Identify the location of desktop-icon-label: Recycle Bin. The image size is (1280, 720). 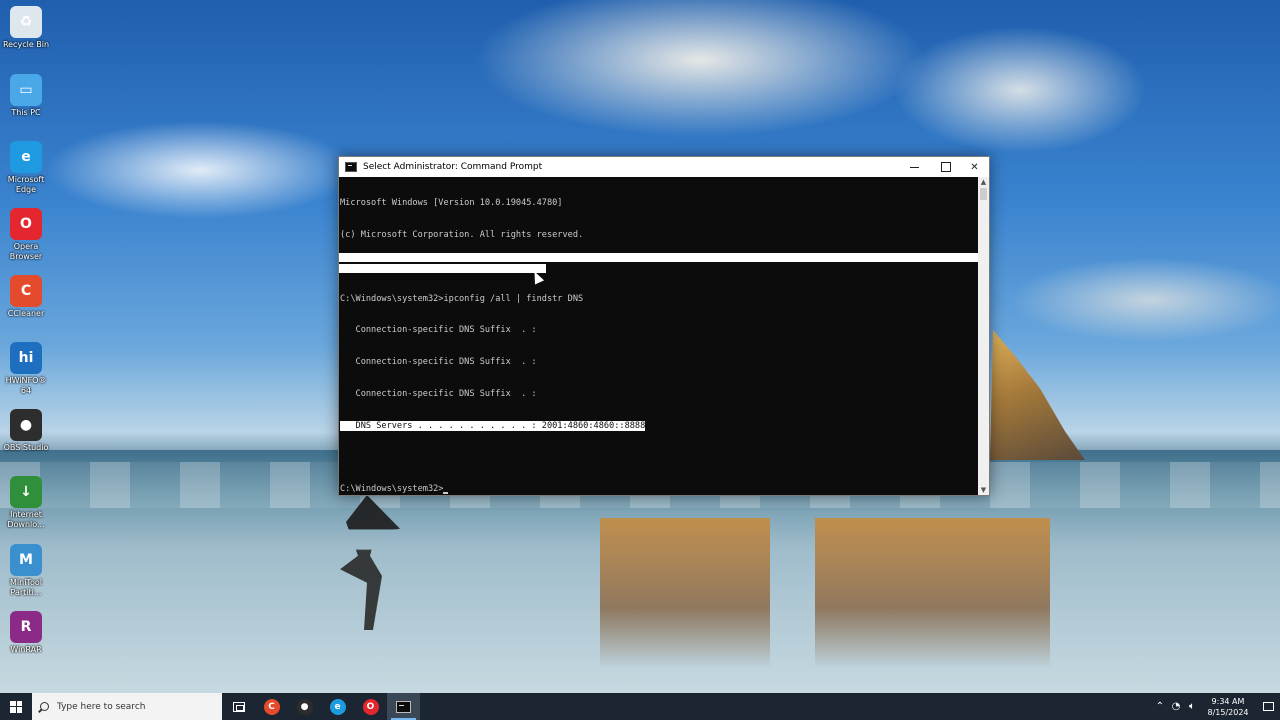
(26, 44).